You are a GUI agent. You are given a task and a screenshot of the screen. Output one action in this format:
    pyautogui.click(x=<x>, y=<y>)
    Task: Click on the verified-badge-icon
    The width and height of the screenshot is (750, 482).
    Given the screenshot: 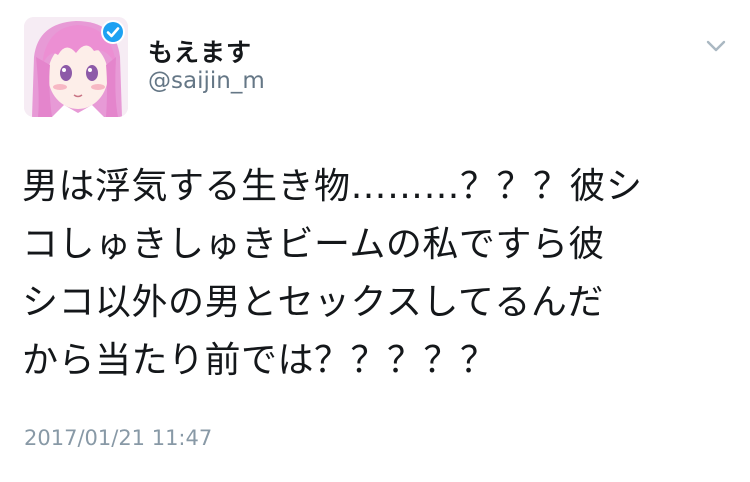 What is the action you would take?
    pyautogui.click(x=113, y=32)
    